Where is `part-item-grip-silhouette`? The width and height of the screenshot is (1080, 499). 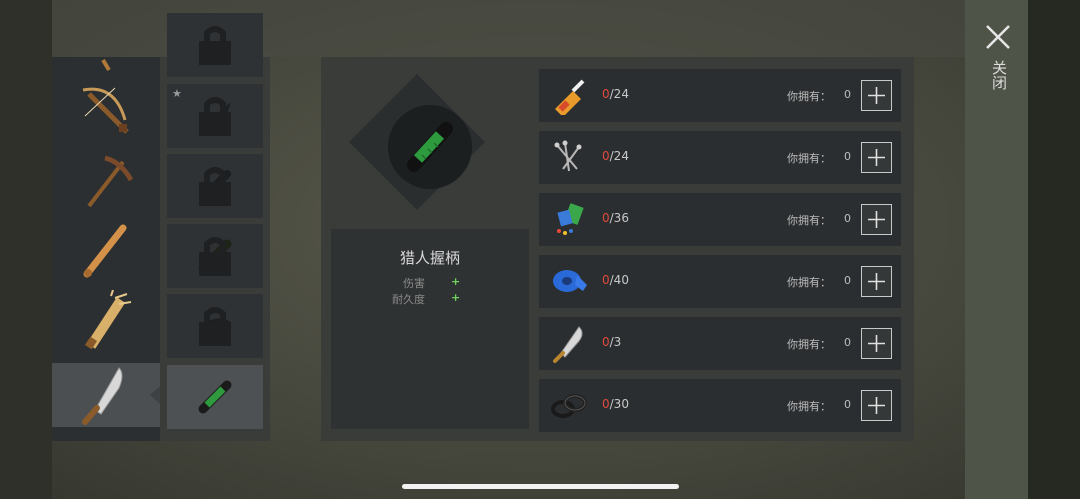
part-item-grip-silhouette is located at coordinates (215, 186).